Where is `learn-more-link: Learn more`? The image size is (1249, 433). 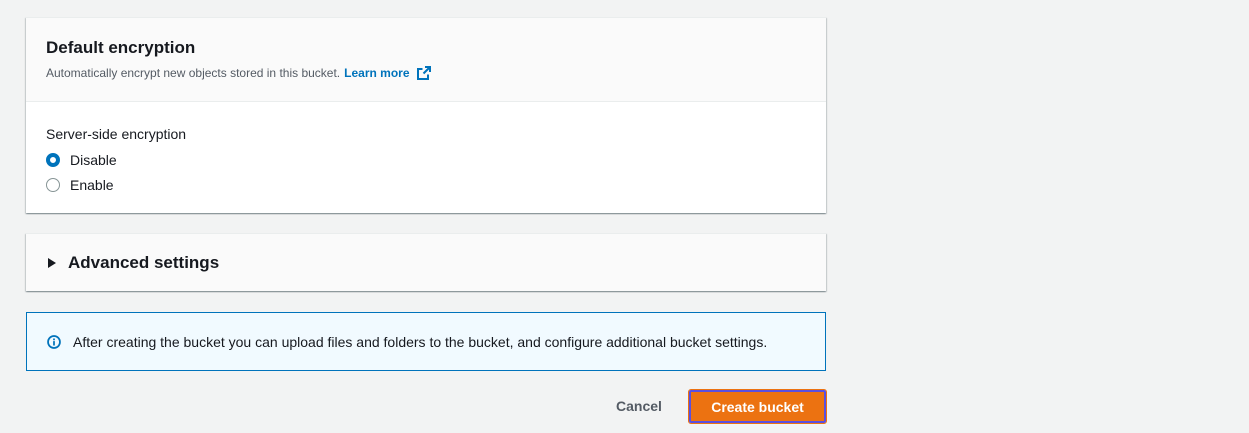
learn-more-link: Learn more is located at coordinates (387, 73).